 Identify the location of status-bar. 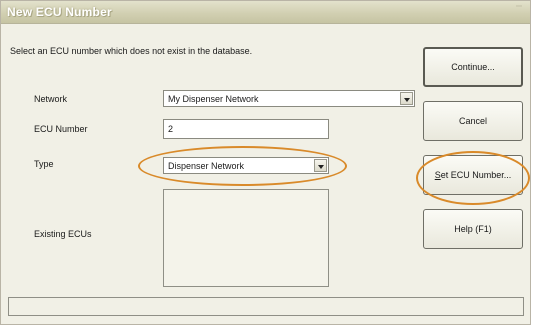
(266, 306).